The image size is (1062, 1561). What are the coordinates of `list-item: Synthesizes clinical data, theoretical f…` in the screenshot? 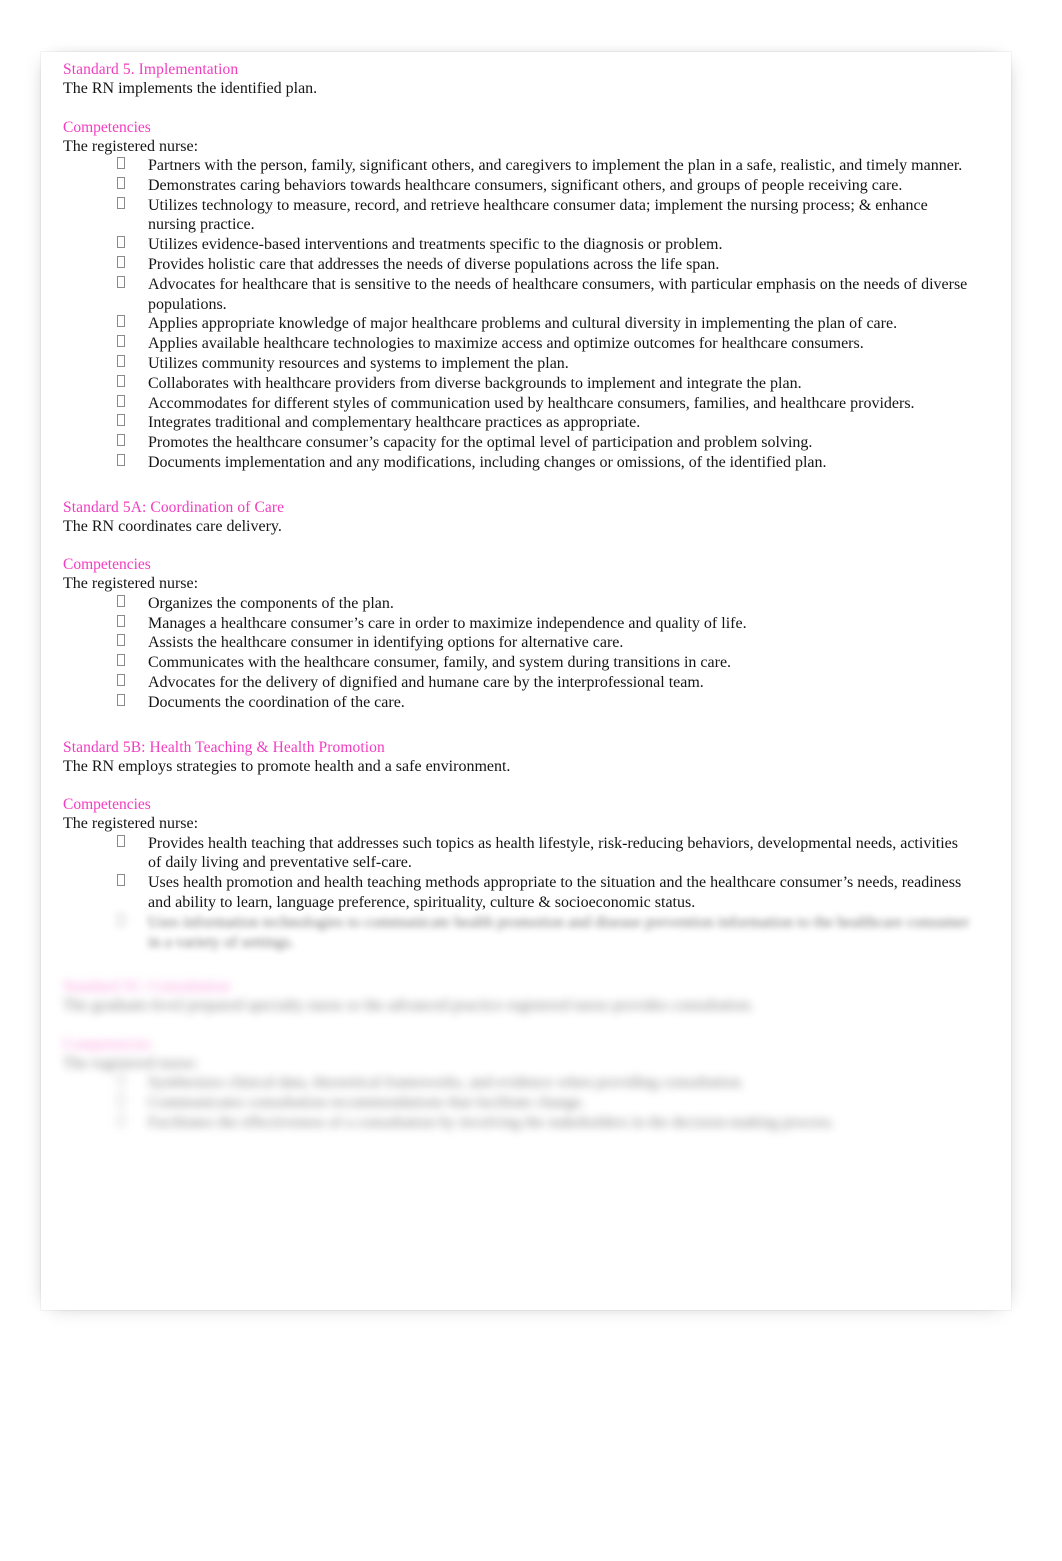 It's located at (518, 1083).